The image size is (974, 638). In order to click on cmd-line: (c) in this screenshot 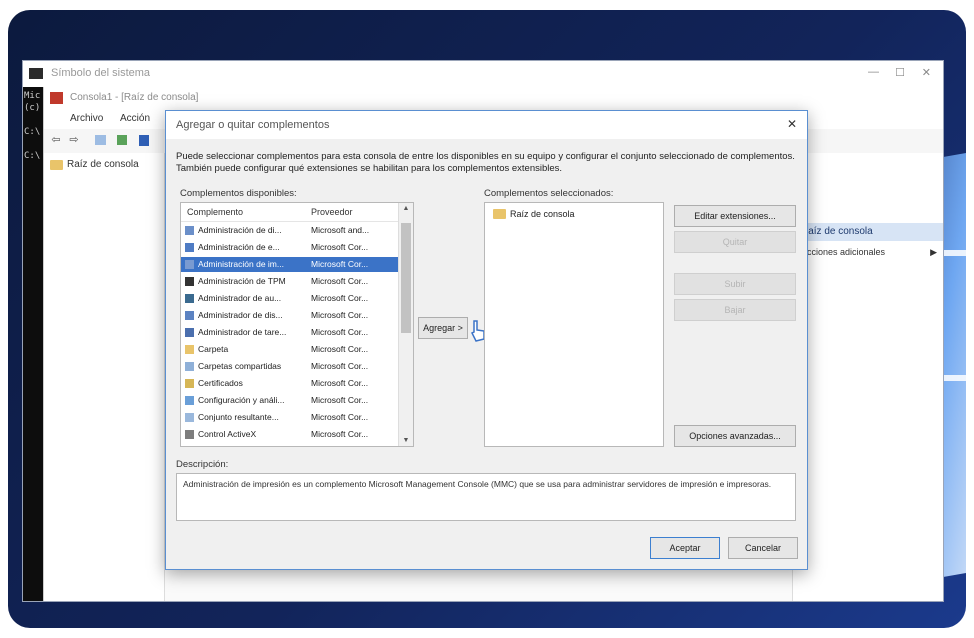, I will do `click(32, 108)`.